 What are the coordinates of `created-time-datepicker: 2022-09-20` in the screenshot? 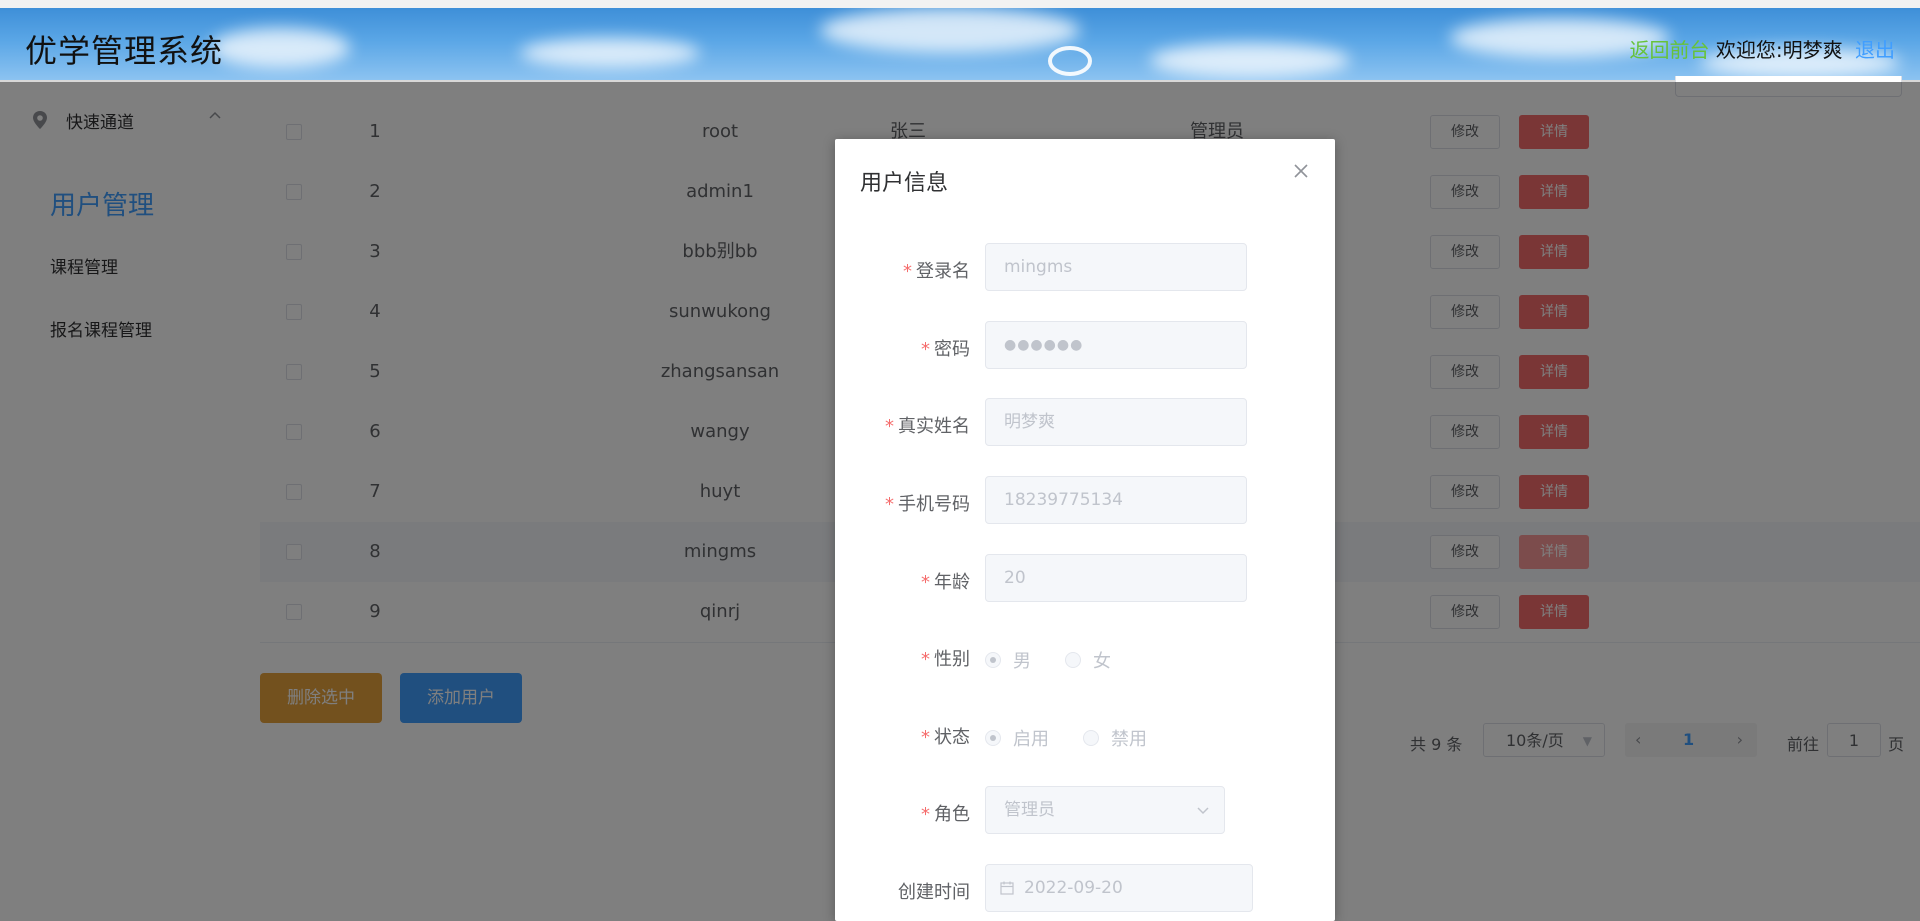 It's located at (1119, 888).